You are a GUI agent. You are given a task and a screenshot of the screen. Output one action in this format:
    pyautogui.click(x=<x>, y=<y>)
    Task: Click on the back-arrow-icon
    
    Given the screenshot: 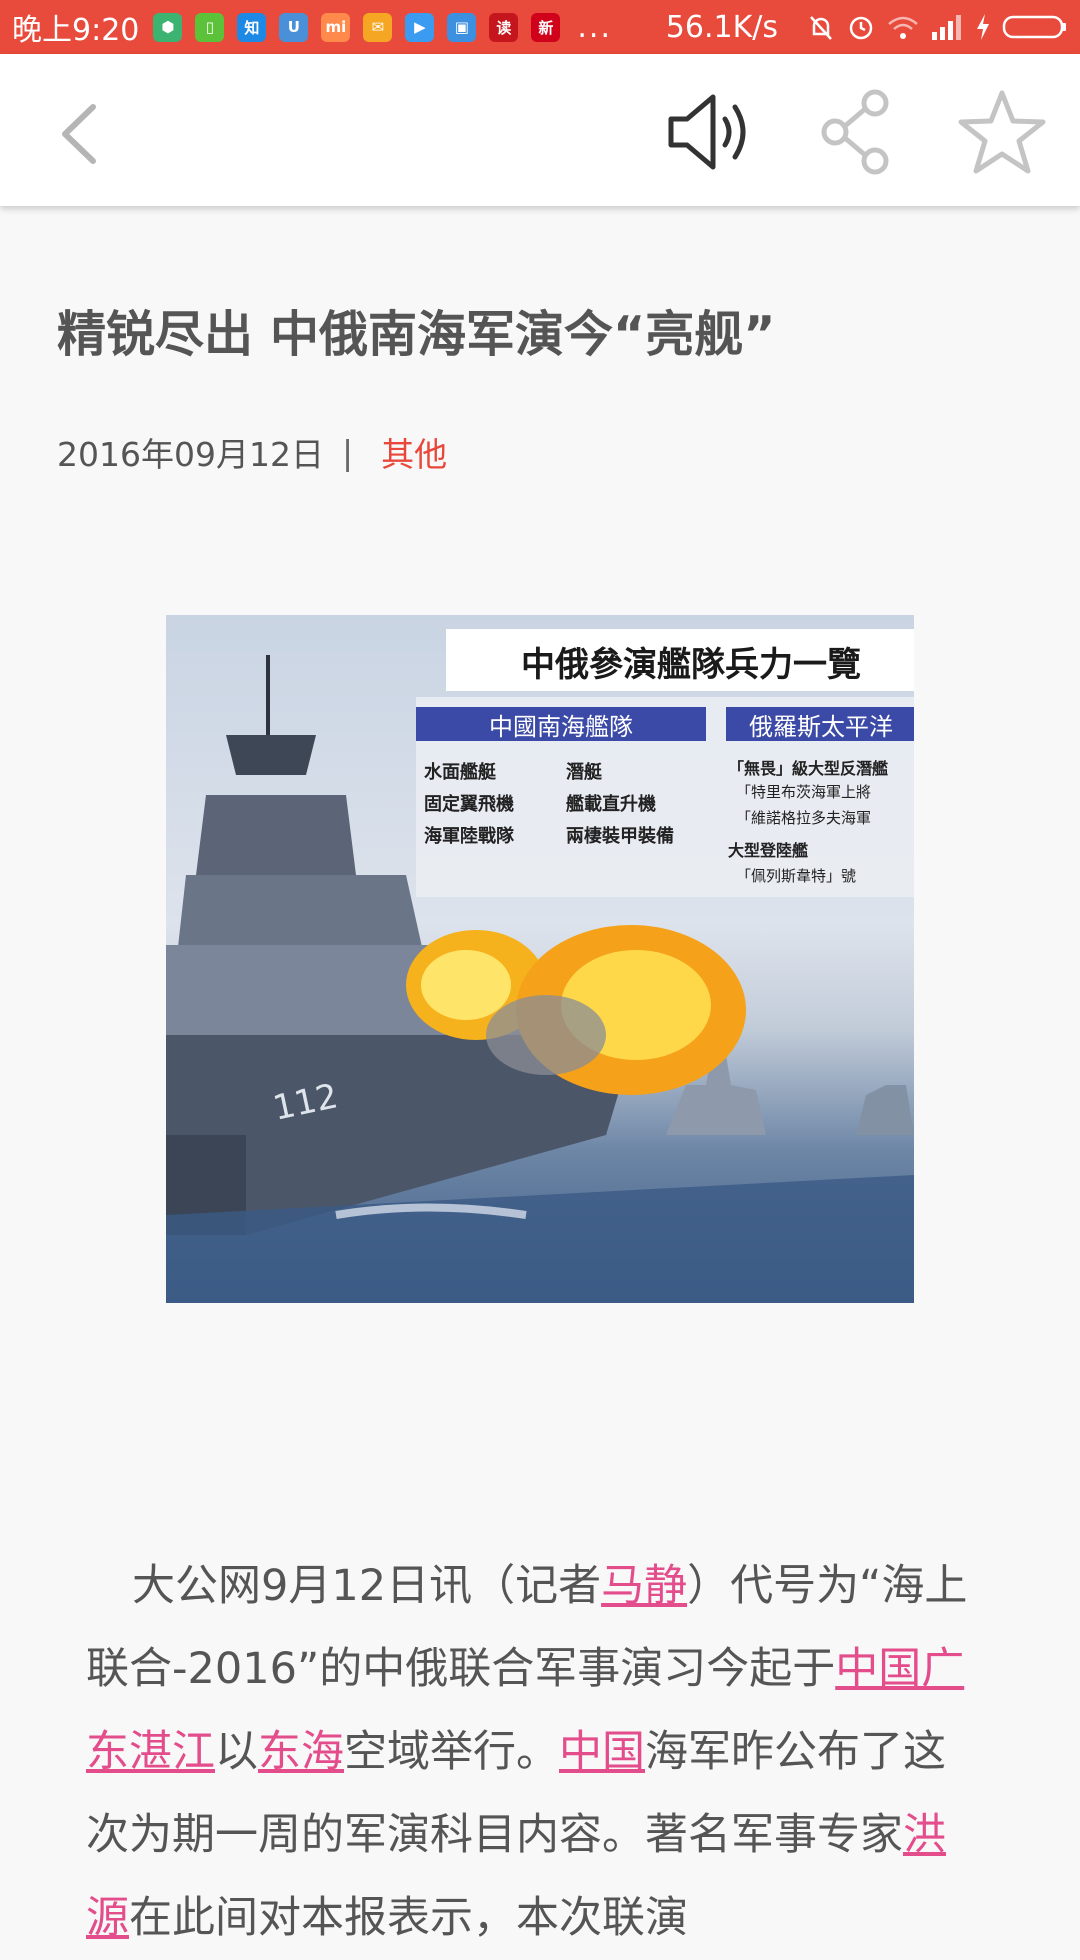 What is the action you would take?
    pyautogui.click(x=79, y=134)
    